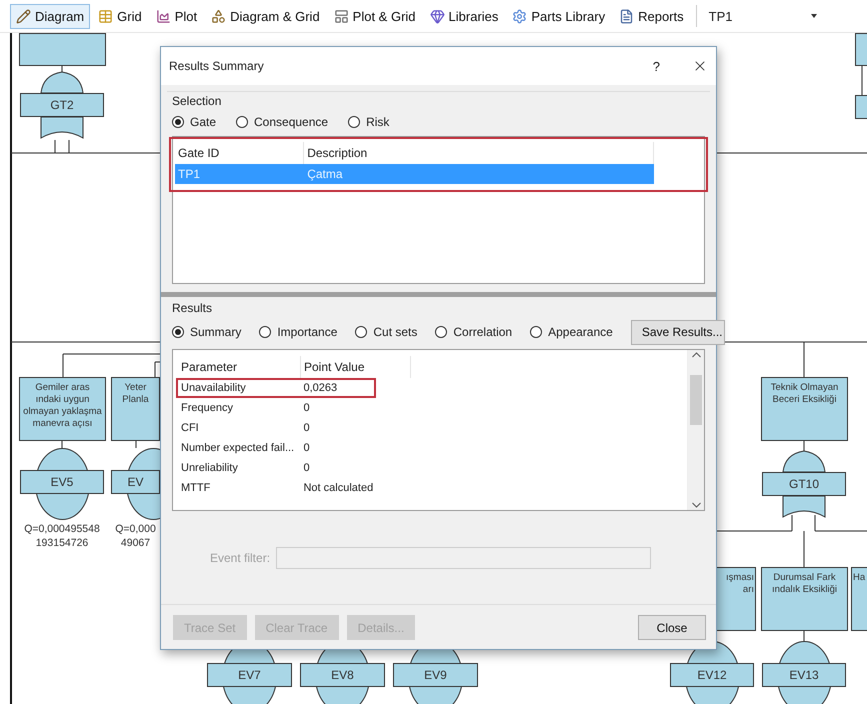  Describe the element at coordinates (135, 482) in the screenshot. I see `event-label: EV` at that location.